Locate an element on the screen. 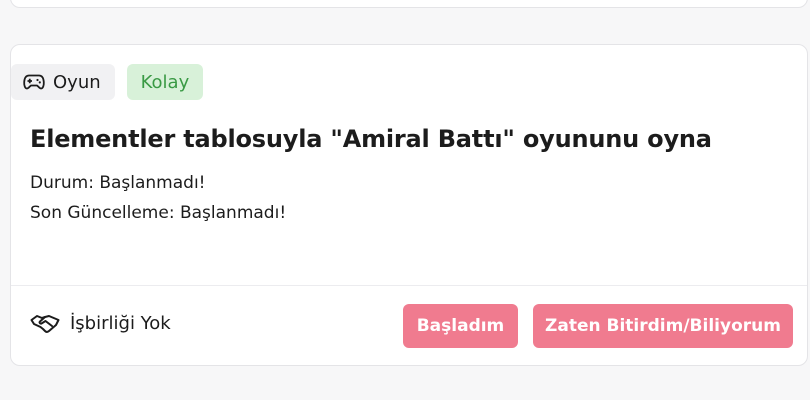 The height and width of the screenshot is (400, 810). updated-value: Başlanmadı! is located at coordinates (233, 213).